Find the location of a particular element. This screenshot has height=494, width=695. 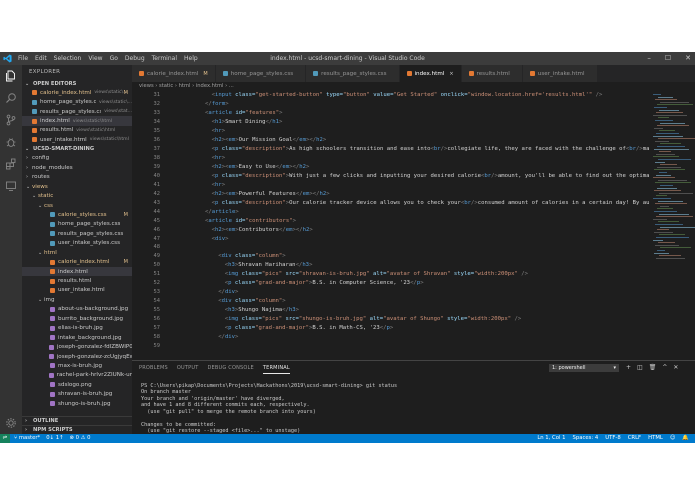

code-token: Contributors is located at coordinates (259, 229).